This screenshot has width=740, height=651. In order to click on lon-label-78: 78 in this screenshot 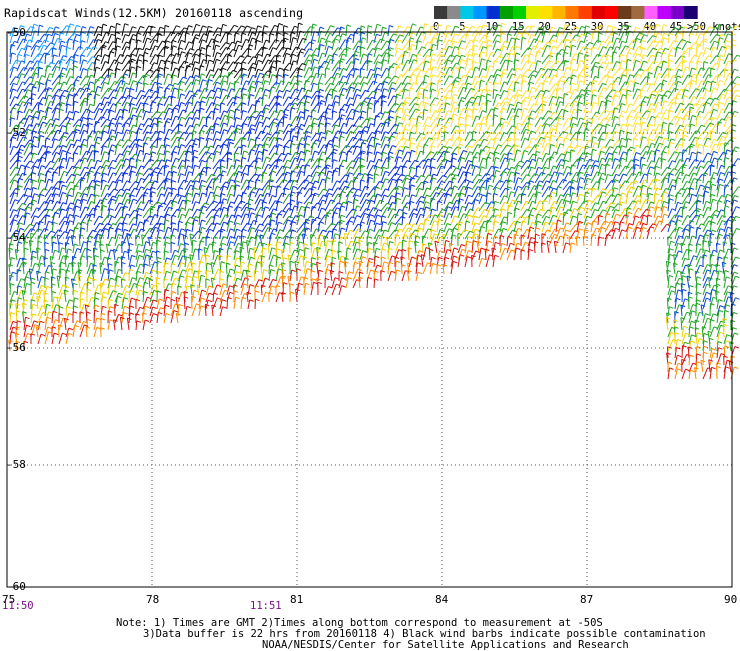, I will do `click(152, 599)`.